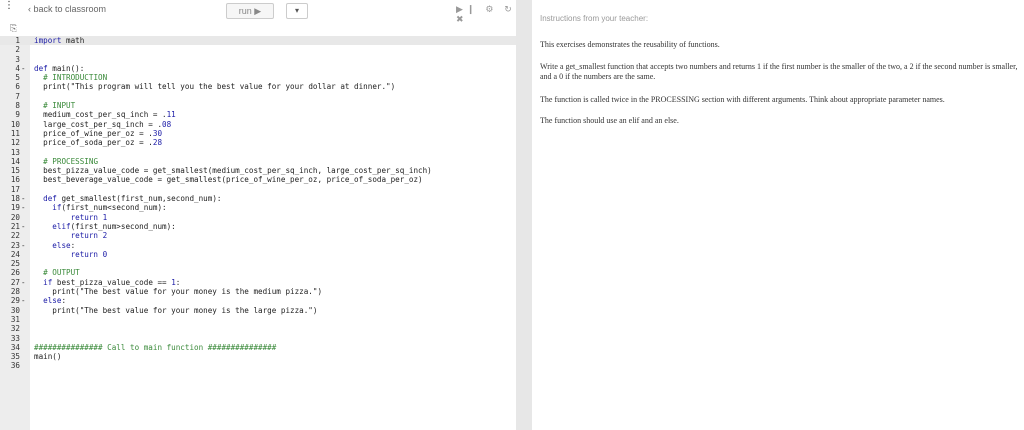 This screenshot has width=1024, height=430. I want to click on line-number: 1, so click(17, 40).